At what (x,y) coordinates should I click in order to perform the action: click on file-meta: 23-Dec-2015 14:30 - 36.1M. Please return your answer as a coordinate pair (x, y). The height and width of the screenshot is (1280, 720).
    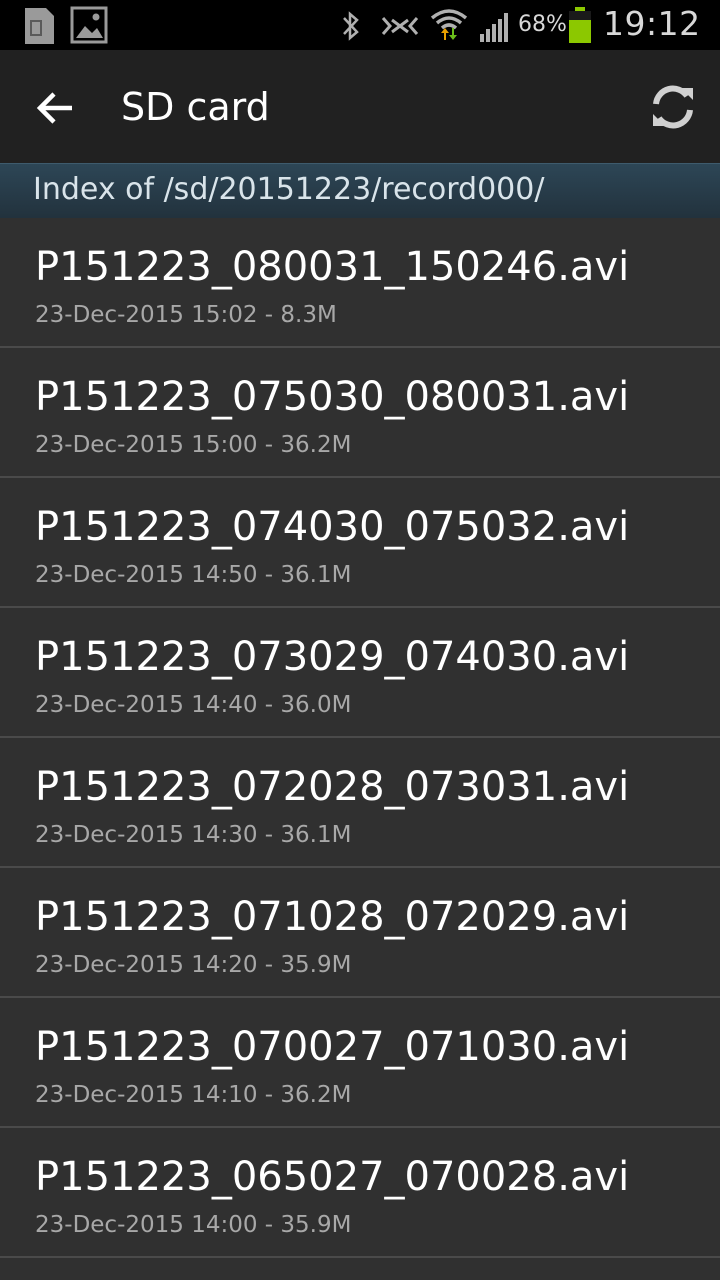
    Looking at the image, I should click on (193, 835).